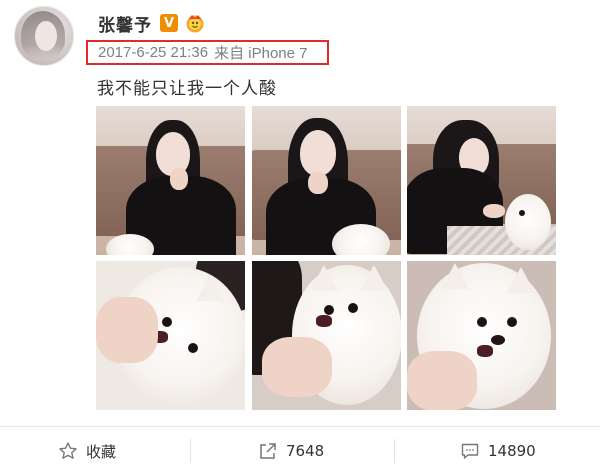 This screenshot has width=600, height=475. I want to click on vip-crown-icon, so click(195, 23).